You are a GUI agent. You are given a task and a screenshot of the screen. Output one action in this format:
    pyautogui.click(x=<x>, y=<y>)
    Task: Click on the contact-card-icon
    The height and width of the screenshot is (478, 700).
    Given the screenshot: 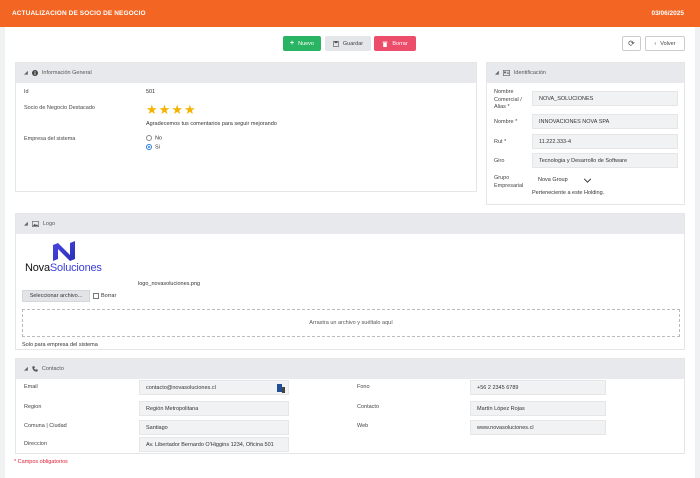 What is the action you would take?
    pyautogui.click(x=281, y=388)
    